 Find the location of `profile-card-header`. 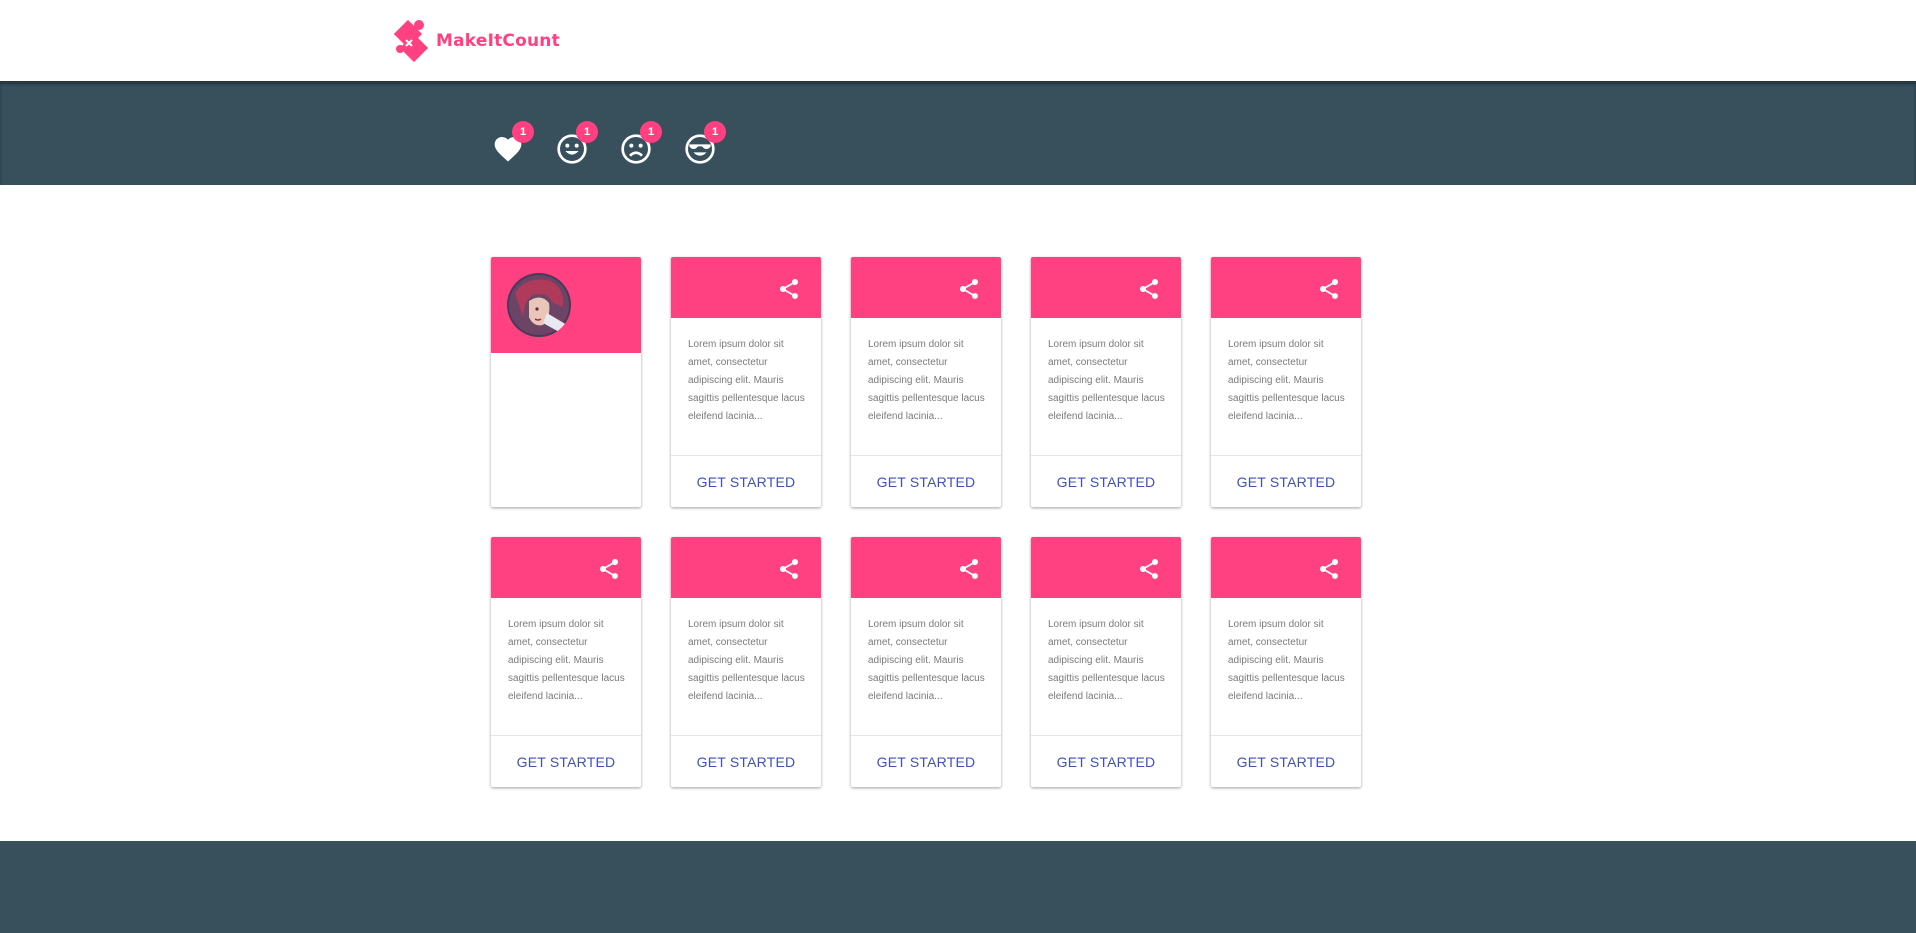

profile-card-header is located at coordinates (566, 305).